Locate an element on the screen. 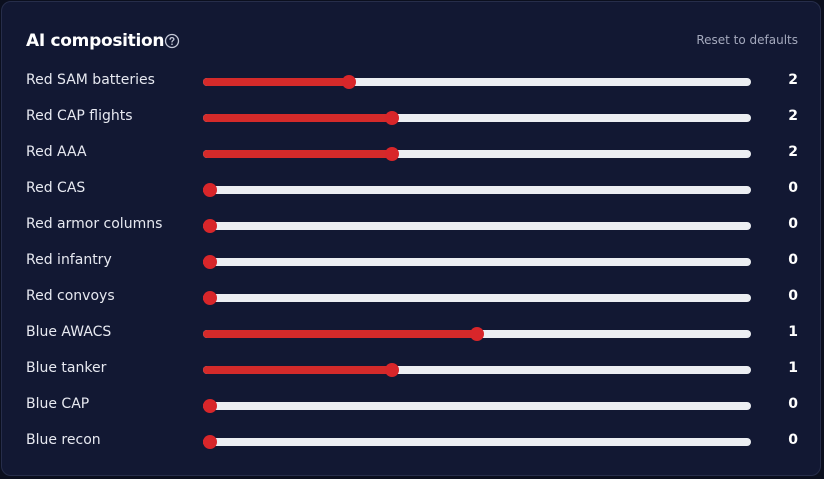 The height and width of the screenshot is (479, 824). slider-label: Red convoys is located at coordinates (70, 296).